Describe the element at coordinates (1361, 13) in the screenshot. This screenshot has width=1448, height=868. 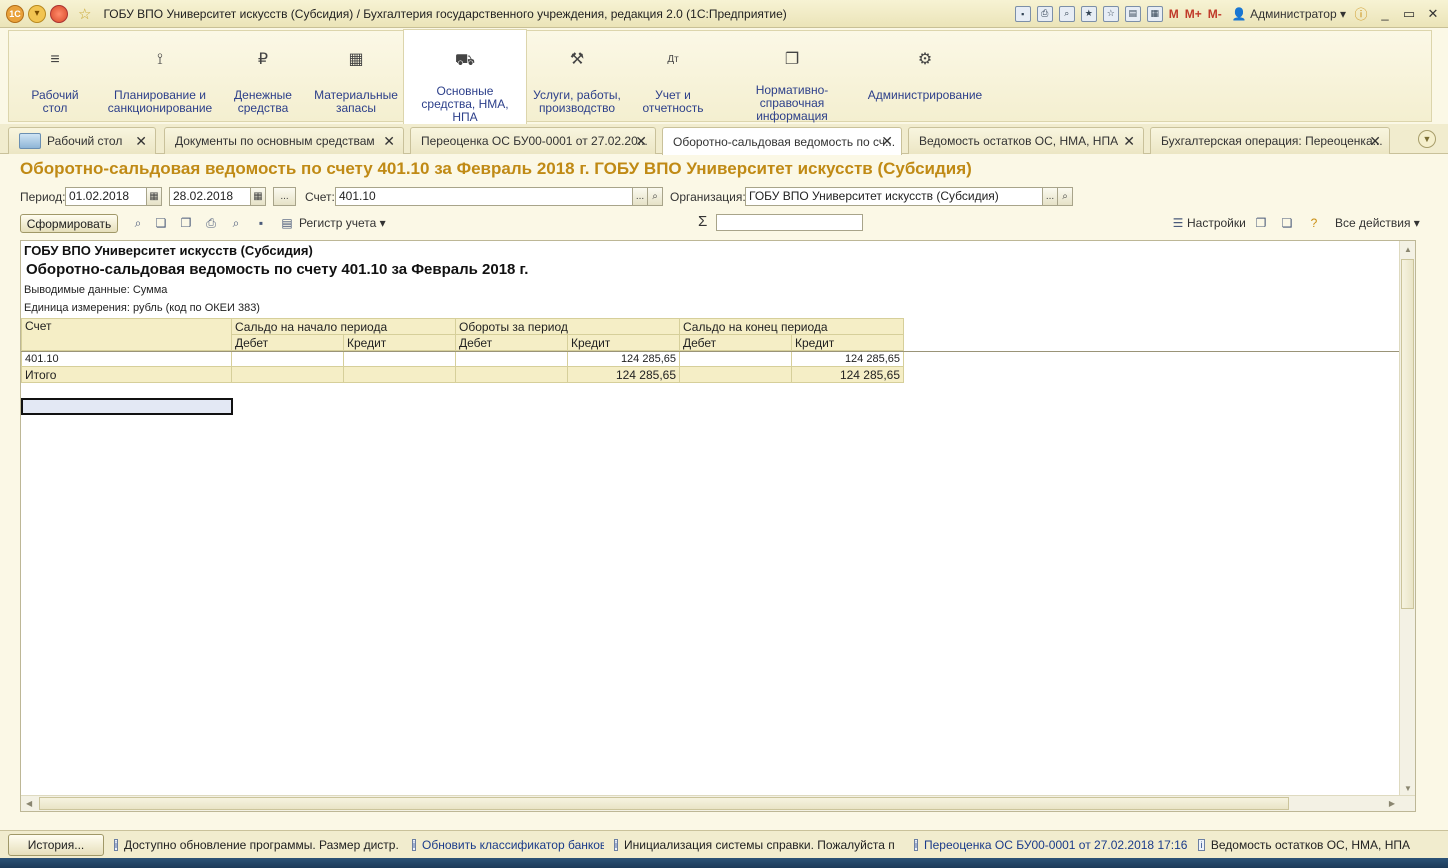
I see `info-icon: ⓘ` at that location.